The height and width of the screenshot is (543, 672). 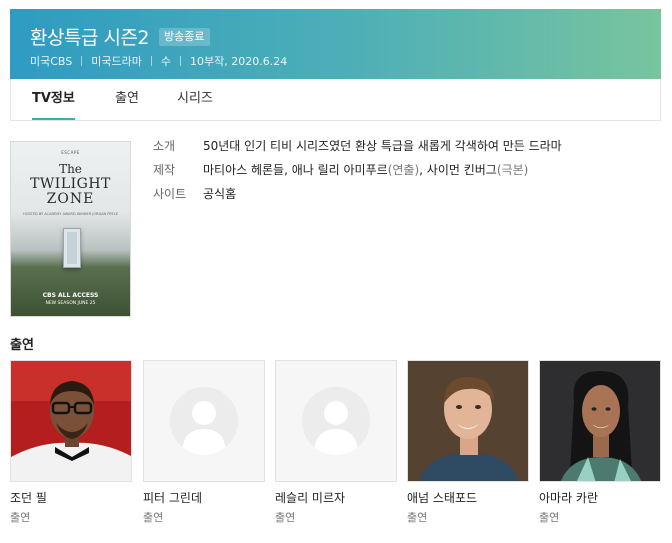 I want to click on cast-card: 피터 그린데 출연, so click(x=204, y=442).